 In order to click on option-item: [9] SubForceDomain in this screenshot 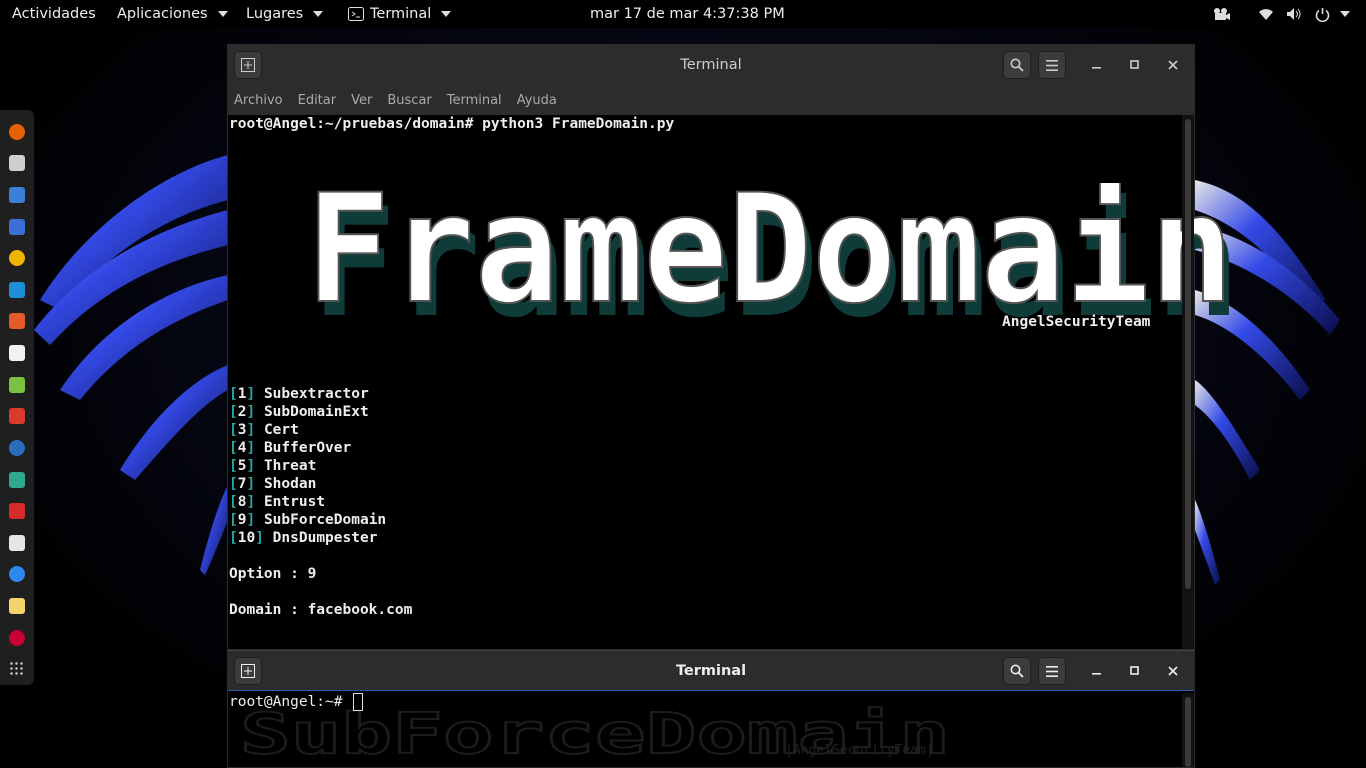, I will do `click(307, 520)`.